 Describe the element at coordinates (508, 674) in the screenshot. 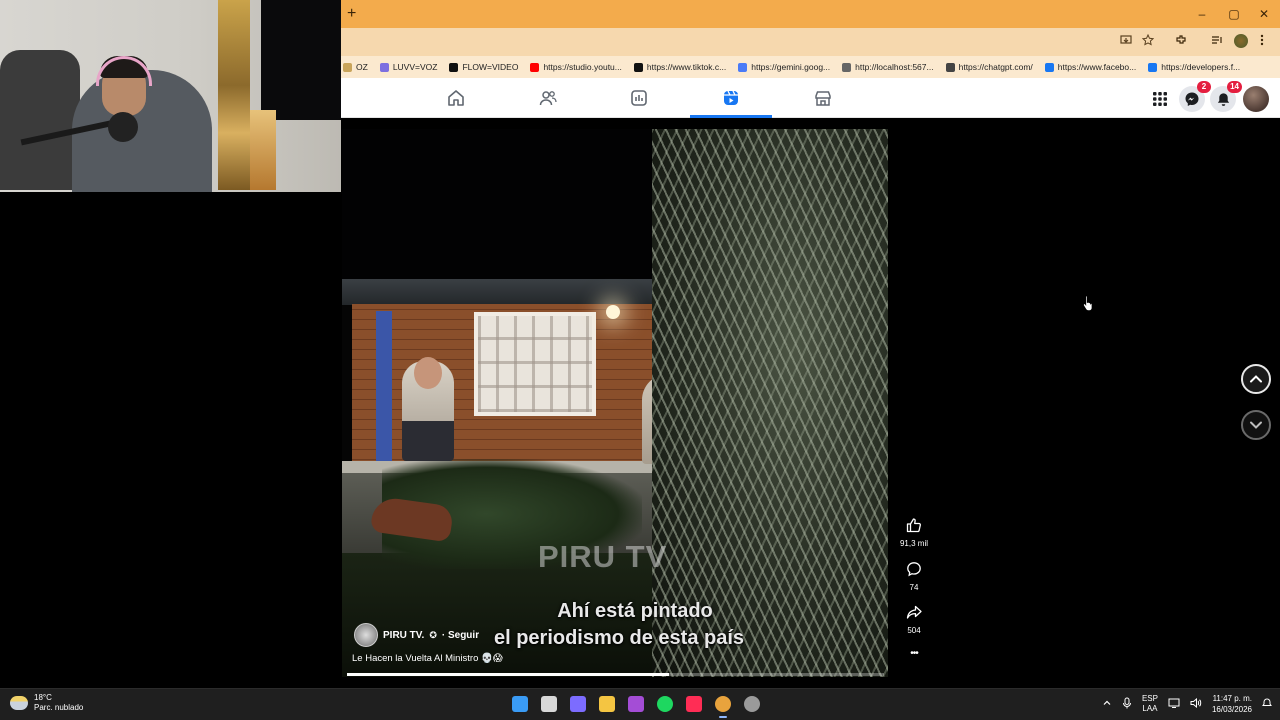

I see `video-progress-fill` at that location.